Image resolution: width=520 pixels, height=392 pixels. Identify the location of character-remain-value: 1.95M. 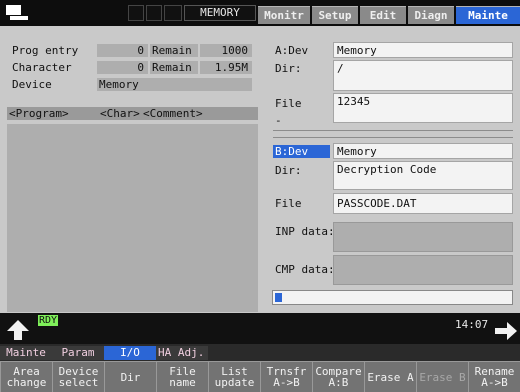
(226, 67).